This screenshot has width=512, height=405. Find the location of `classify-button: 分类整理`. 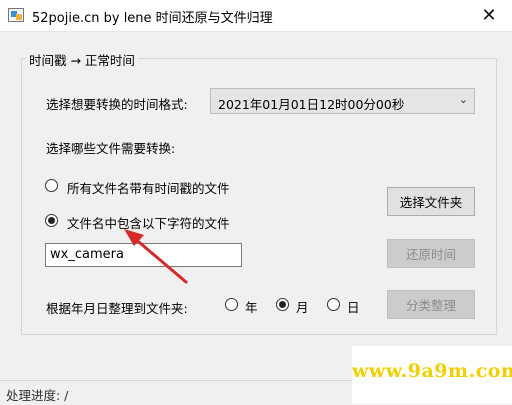

classify-button: 分类整理 is located at coordinates (431, 304).